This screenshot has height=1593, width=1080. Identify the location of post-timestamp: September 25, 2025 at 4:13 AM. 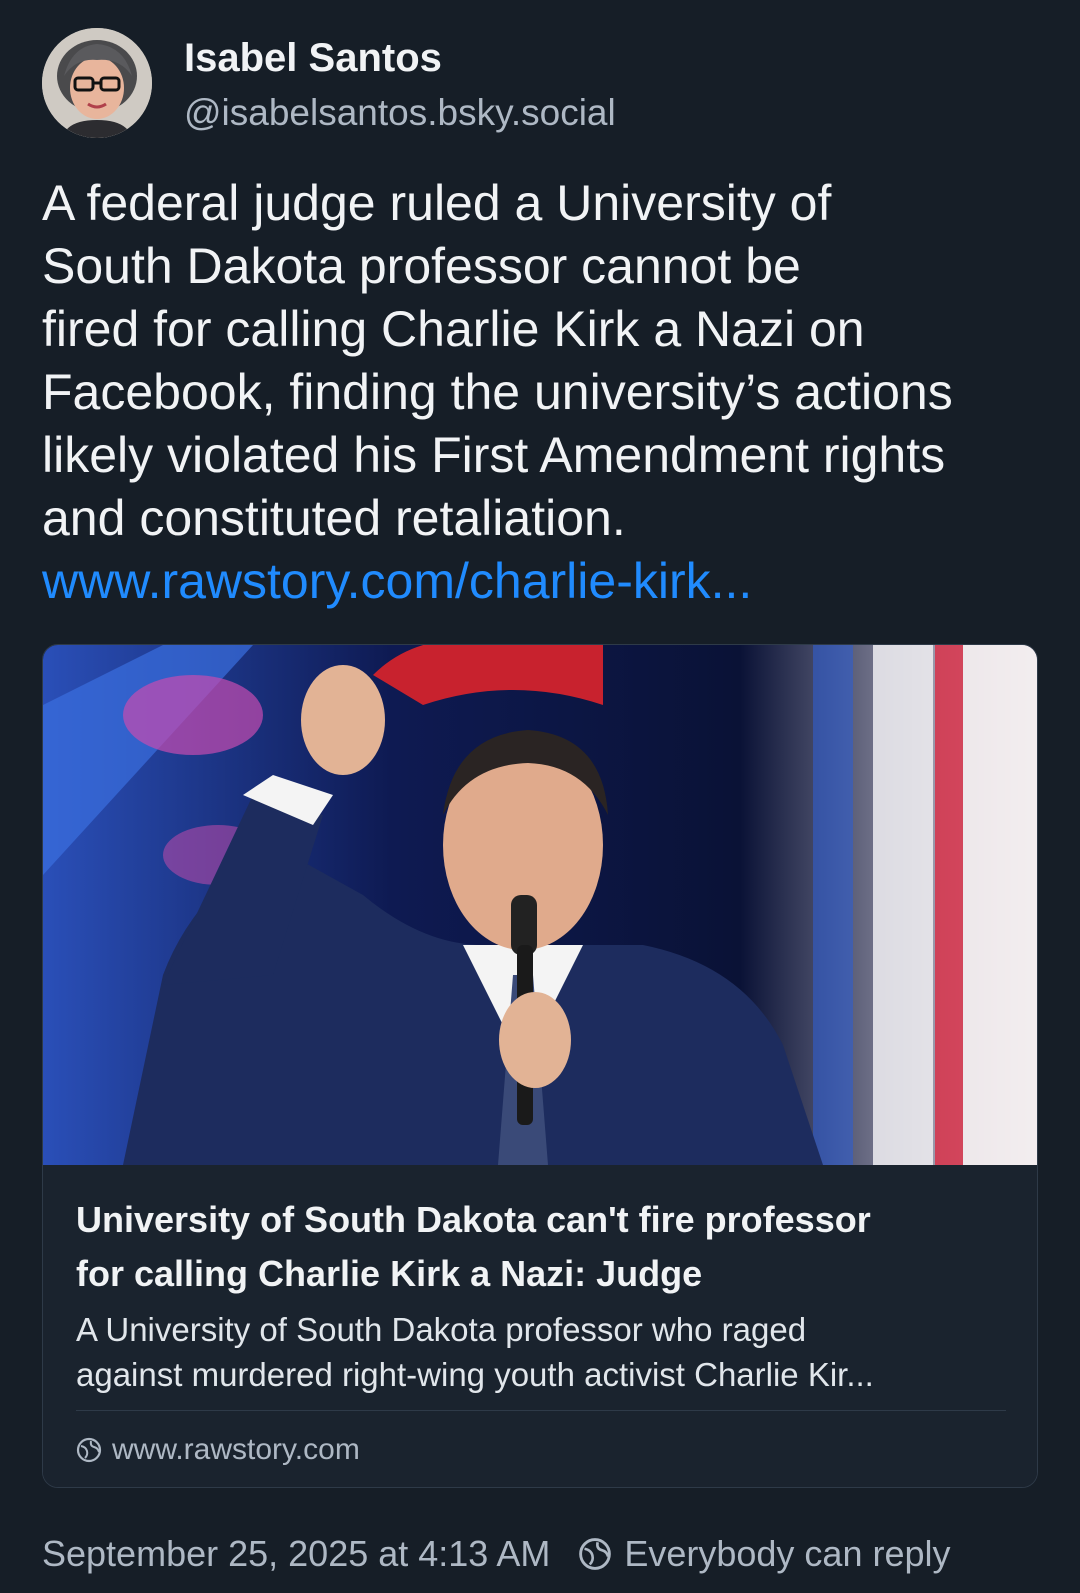
(296, 1553).